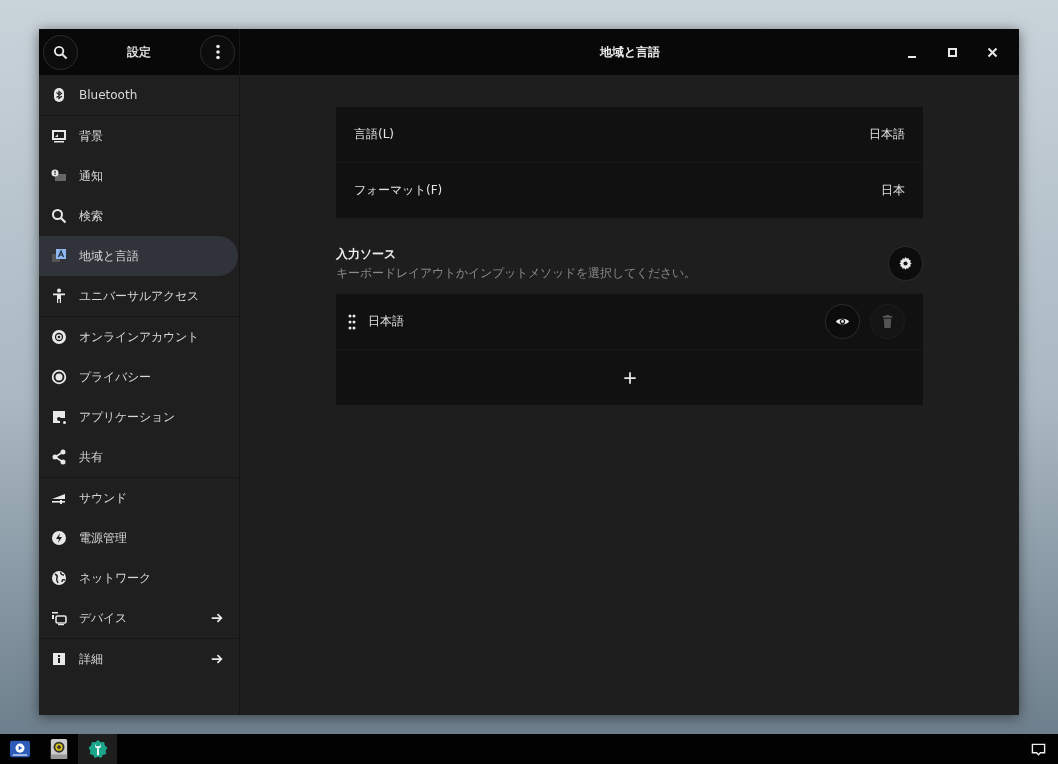 This screenshot has height=764, width=1058. Describe the element at coordinates (138, 296) in the screenshot. I see `sidebar-item: ユニバーサルアクセス` at that location.